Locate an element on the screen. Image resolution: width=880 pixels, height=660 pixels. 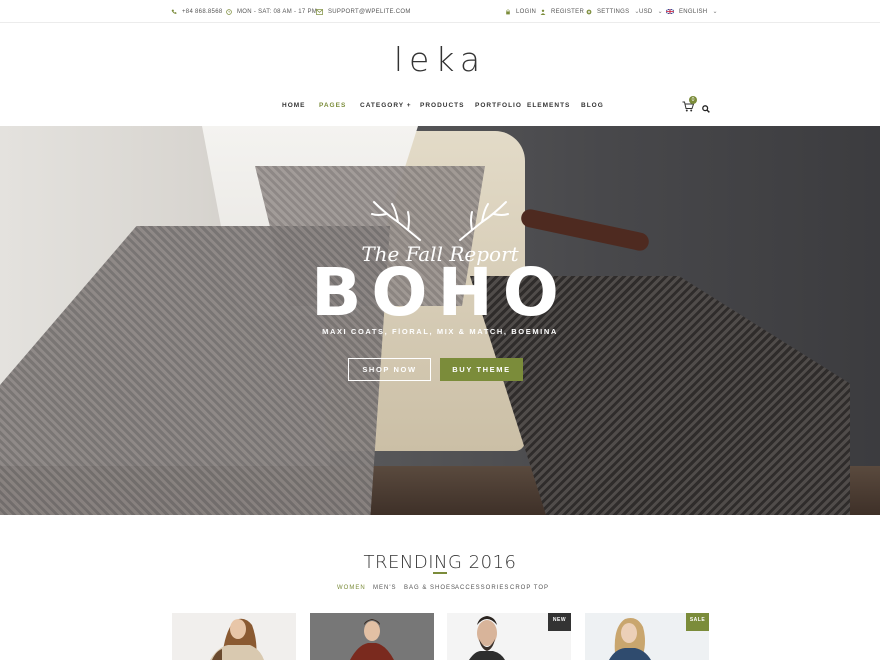
clock-icon is located at coordinates (229, 11).